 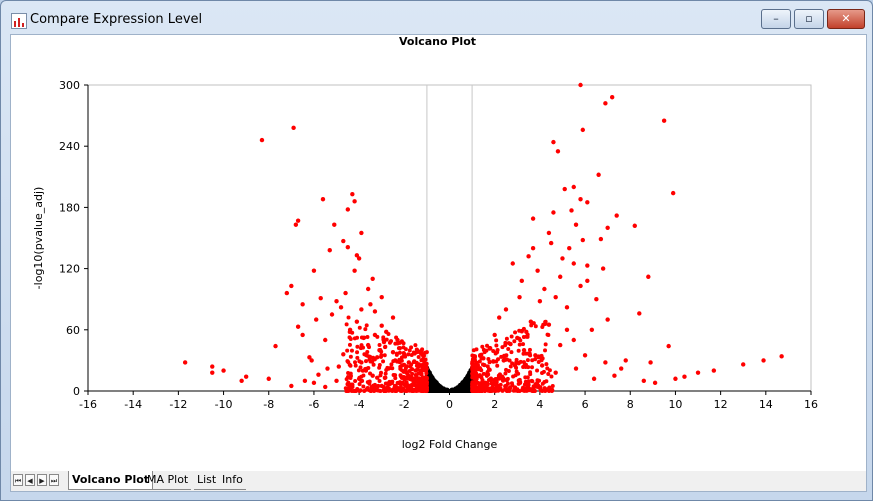 I want to click on next-tab-button: ▶, so click(x=42, y=480).